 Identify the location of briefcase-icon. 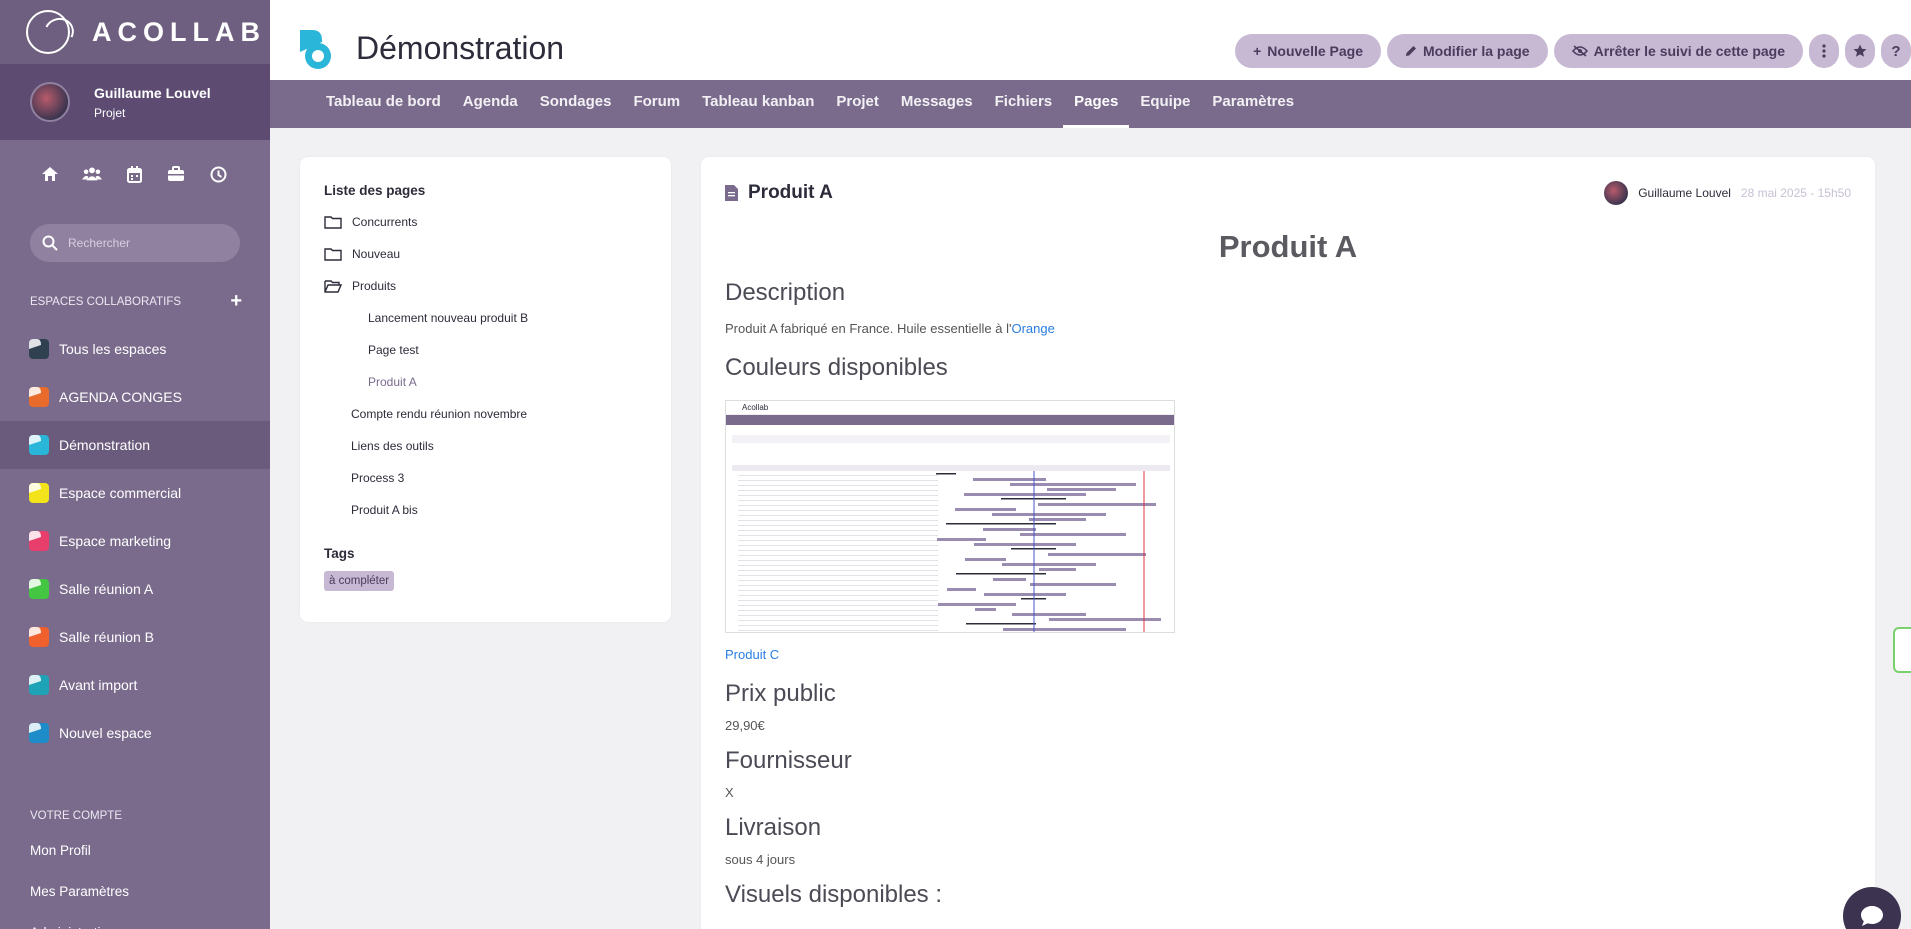
(176, 174).